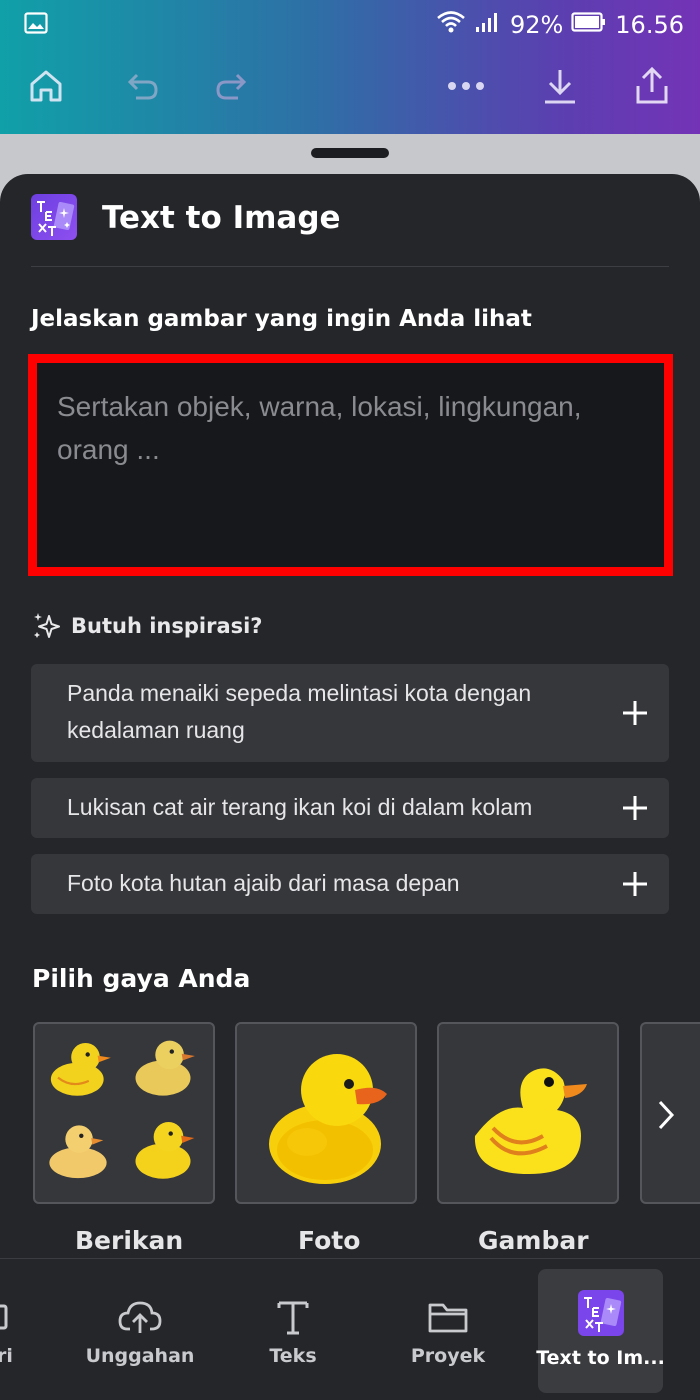 Image resolution: width=700 pixels, height=1400 pixels. I want to click on rubber-duck-drawing-image, so click(530, 1121).